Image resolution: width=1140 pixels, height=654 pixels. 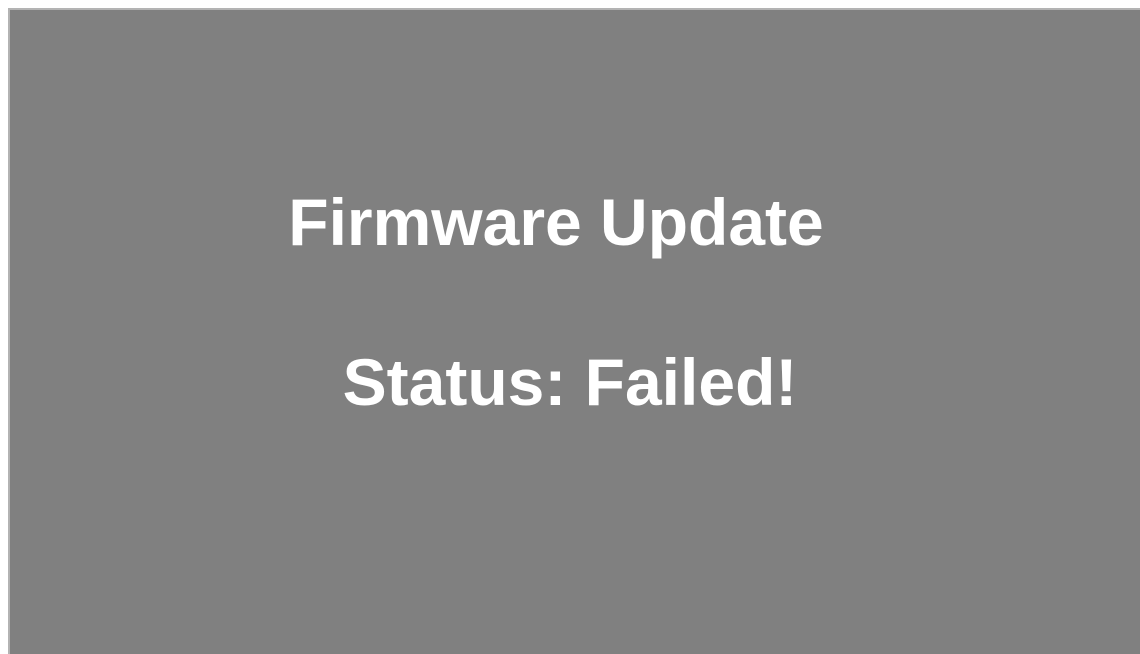 What do you see at coordinates (570, 382) in the screenshot?
I see `update-status-text: Status: Failed!` at bounding box center [570, 382].